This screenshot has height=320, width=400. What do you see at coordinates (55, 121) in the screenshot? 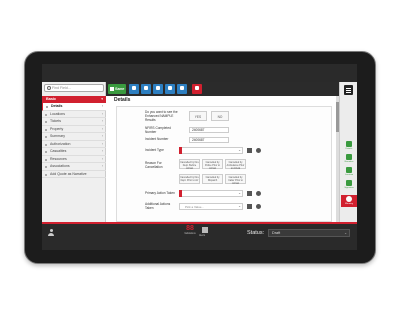
I see `sidebar-item-label: Tickets` at bounding box center [55, 121].